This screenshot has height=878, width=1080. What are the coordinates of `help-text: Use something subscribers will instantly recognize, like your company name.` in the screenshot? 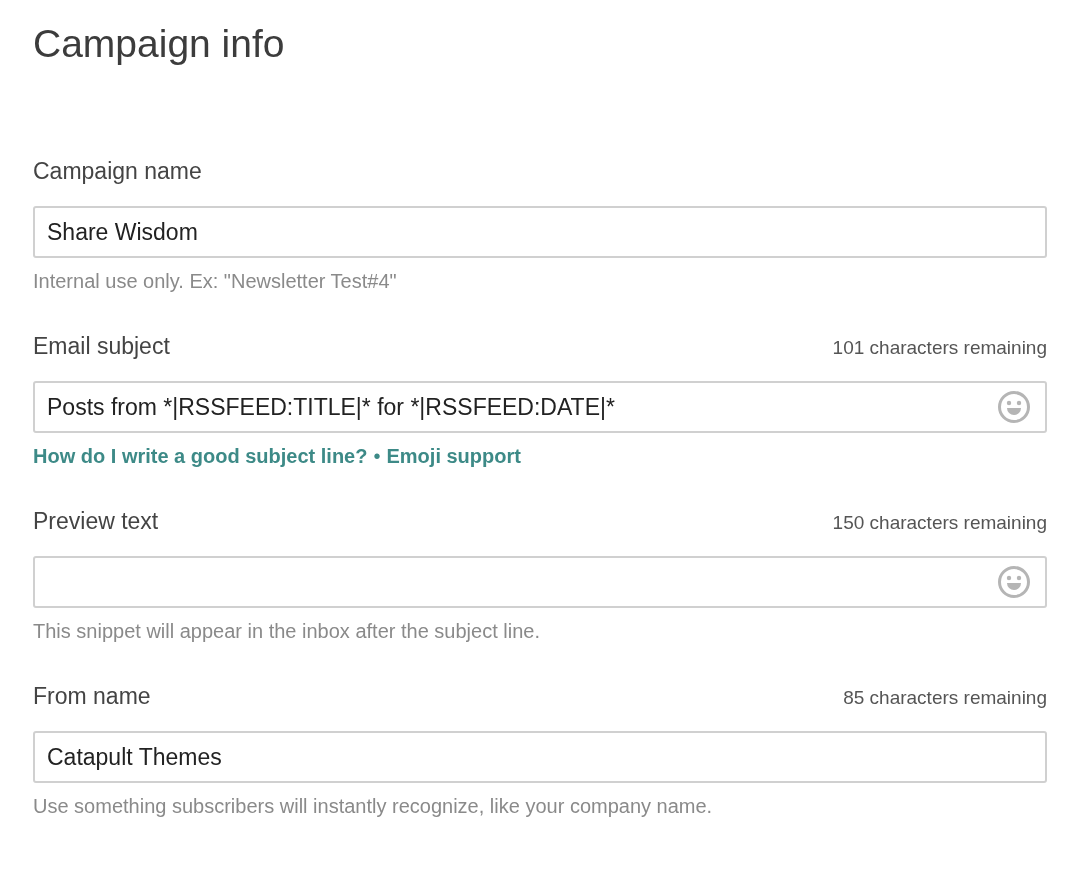 It's located at (373, 806).